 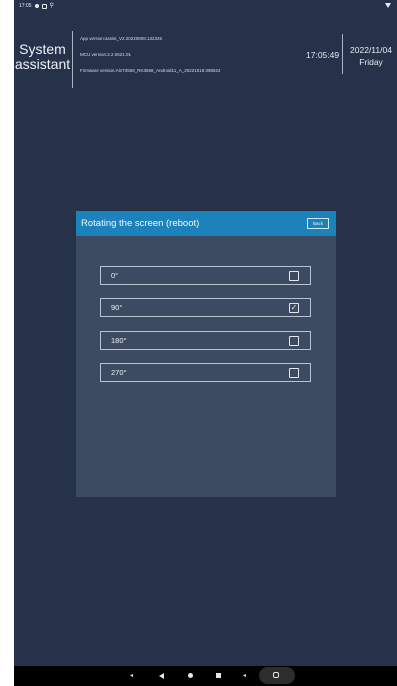 I want to click on option-label: 180°, so click(x=119, y=340).